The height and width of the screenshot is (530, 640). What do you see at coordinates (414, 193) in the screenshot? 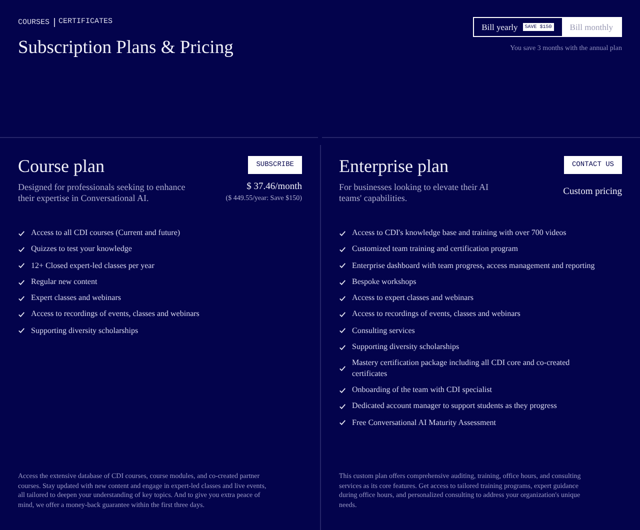
I see `plan-description: For businesses looking to elevate their AI teams' capabilities.` at bounding box center [414, 193].